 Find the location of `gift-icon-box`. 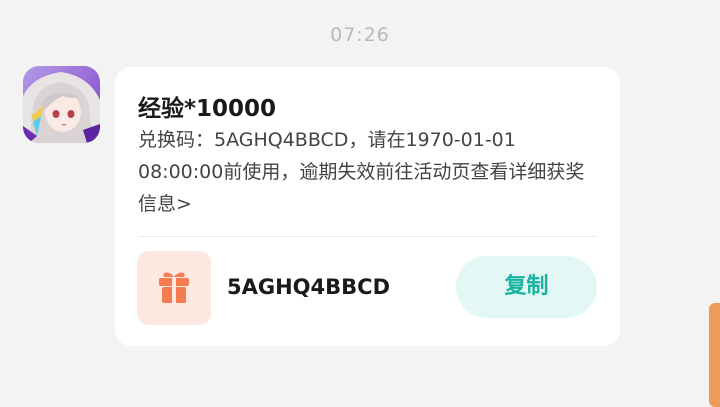

gift-icon-box is located at coordinates (174, 288).